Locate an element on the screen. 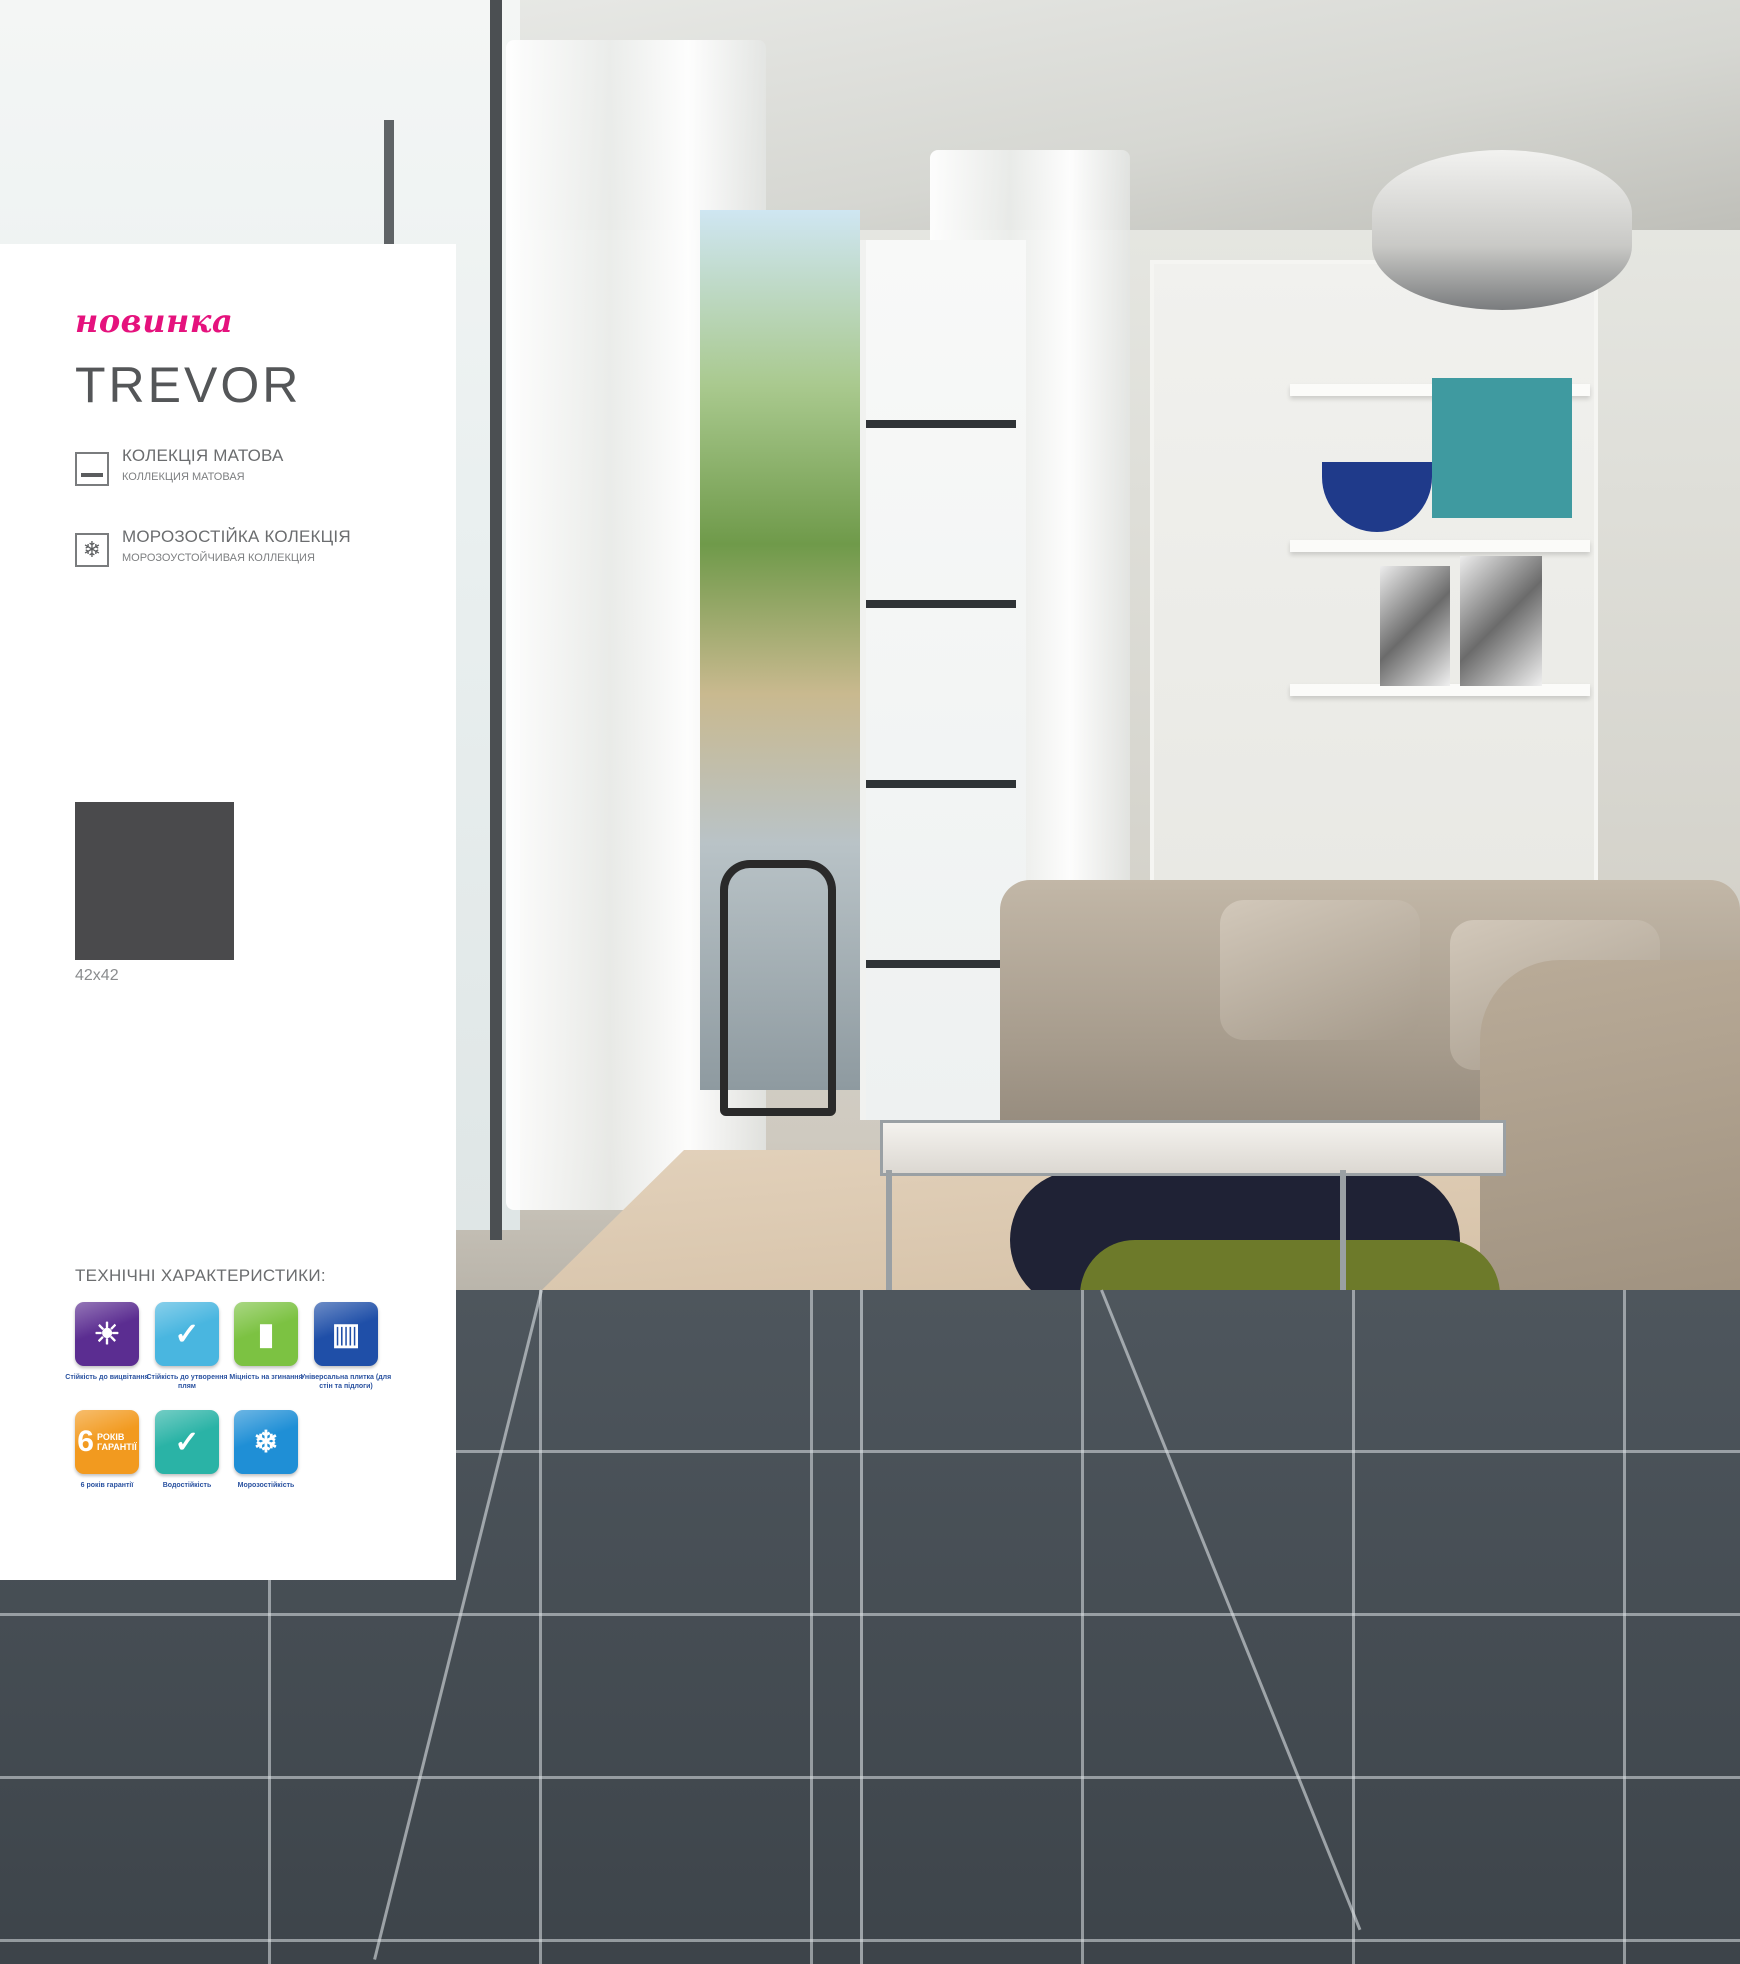 Image resolution: width=1740 pixels, height=1964 pixels. window-frame is located at coordinates (496, 620).